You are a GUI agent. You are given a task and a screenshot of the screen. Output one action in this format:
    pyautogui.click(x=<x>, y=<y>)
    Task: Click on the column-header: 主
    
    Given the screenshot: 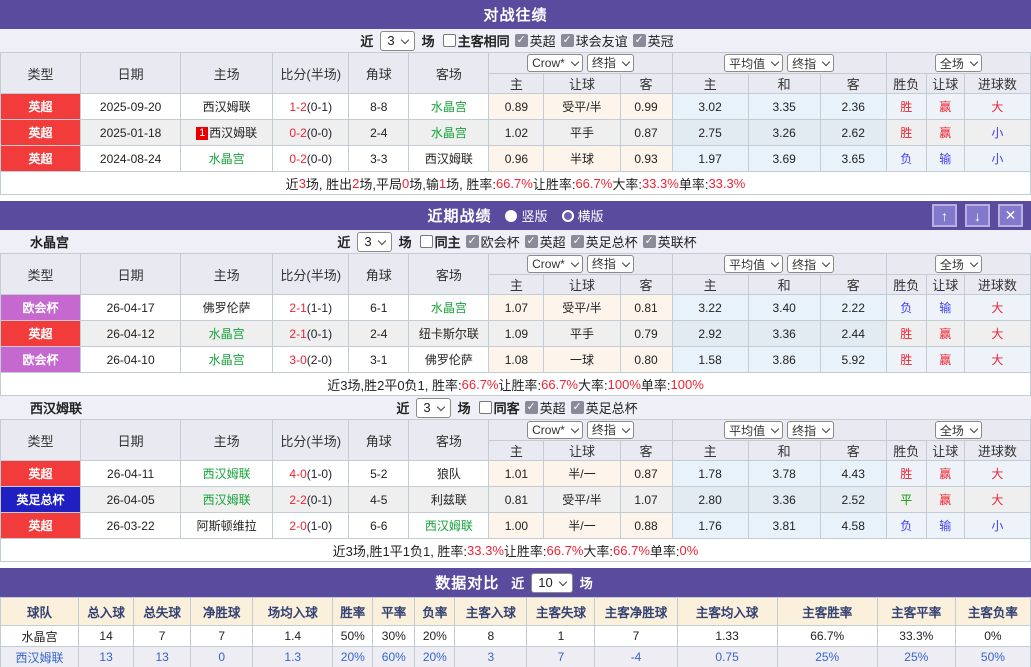 What is the action you would take?
    pyautogui.click(x=516, y=284)
    